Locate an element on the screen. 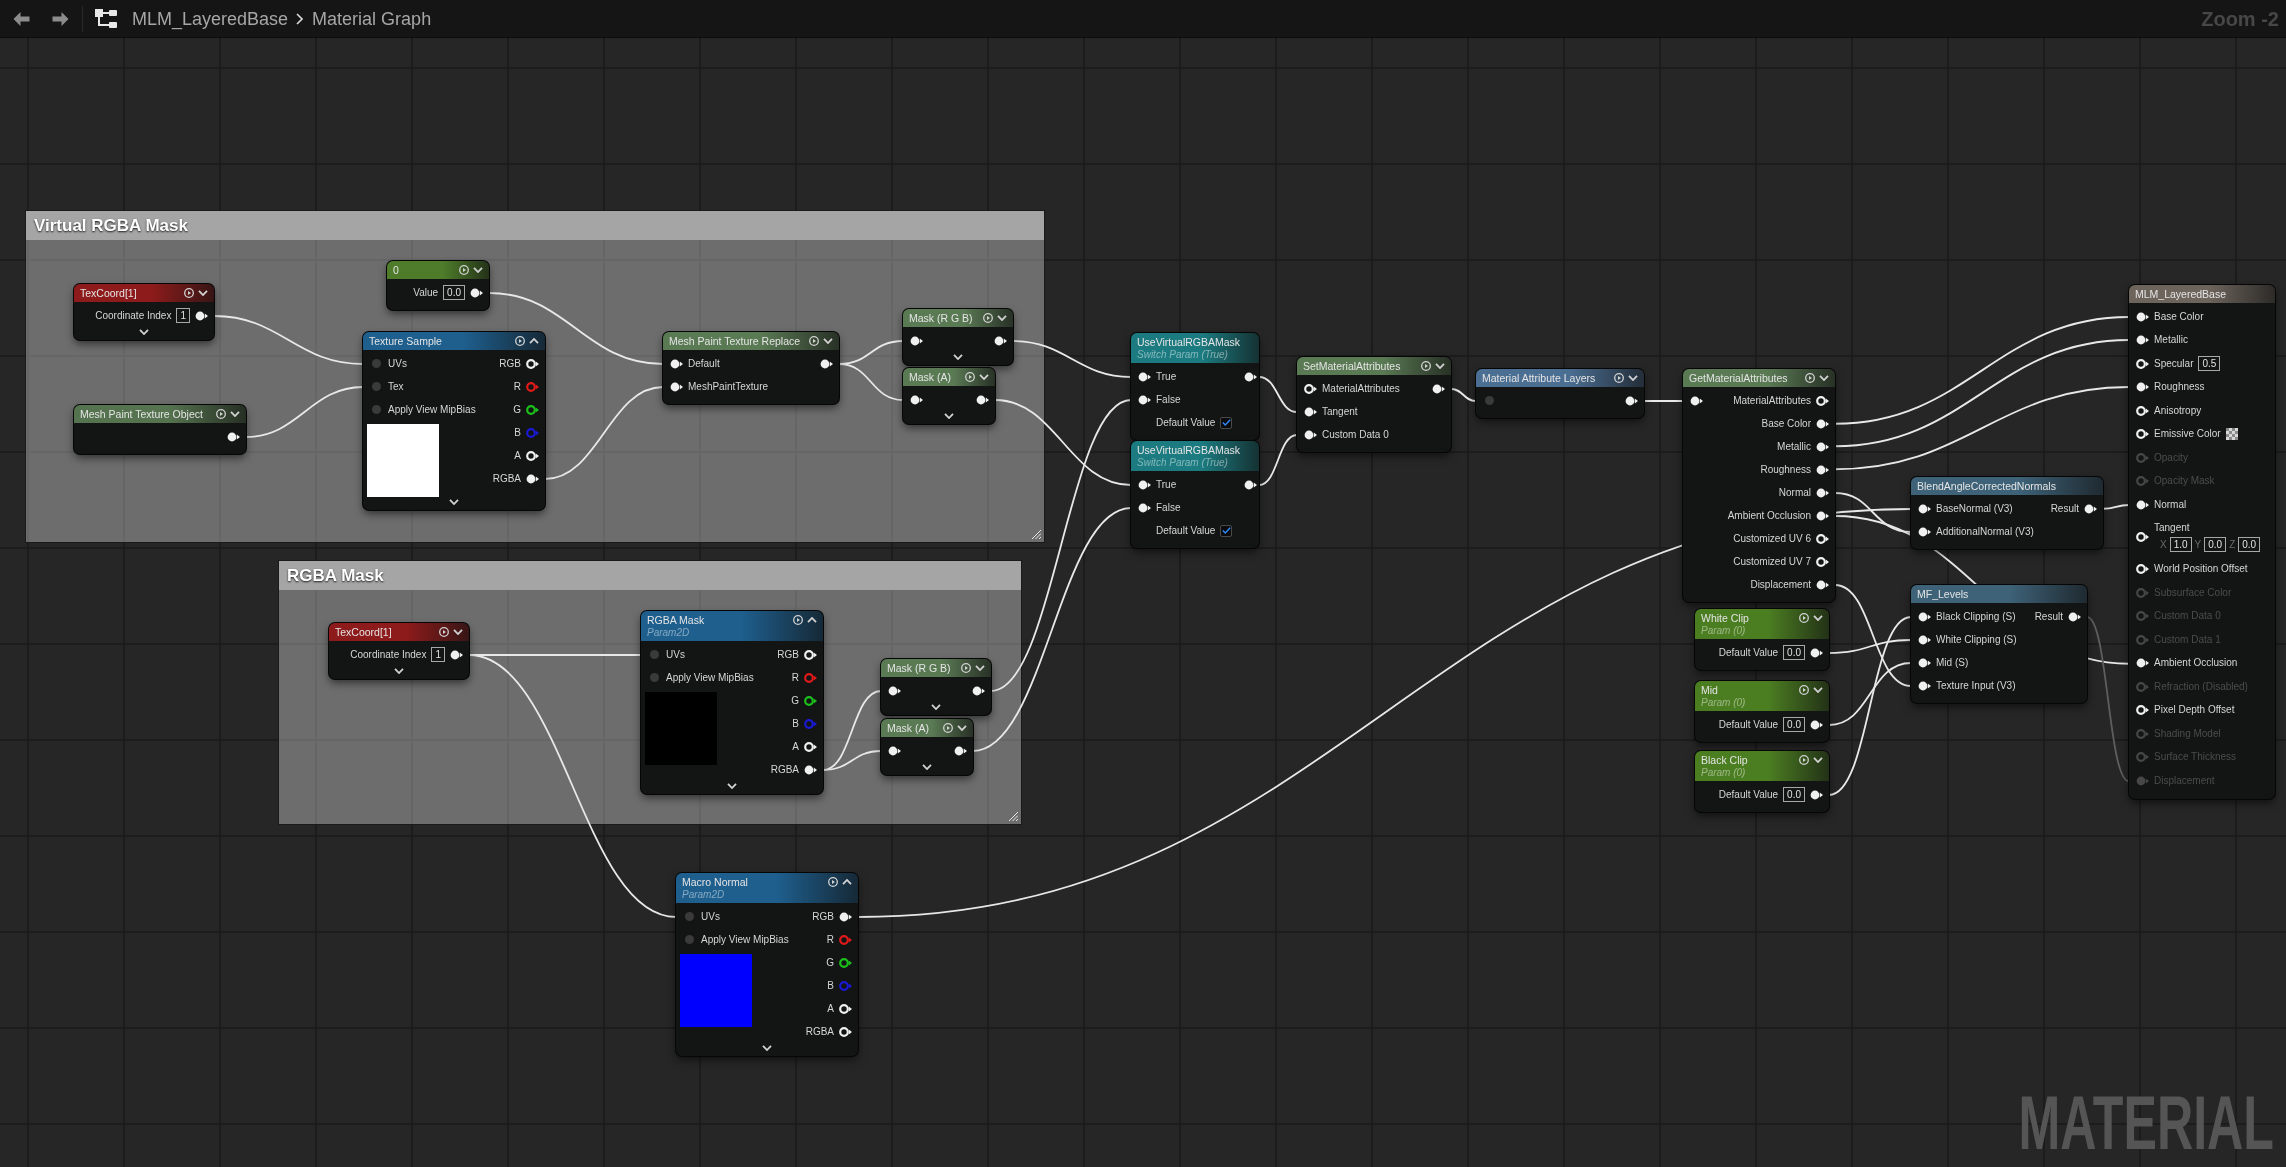 The image size is (2286, 1167). graph-node: Material Attribute Layers is located at coordinates (1560, 393).